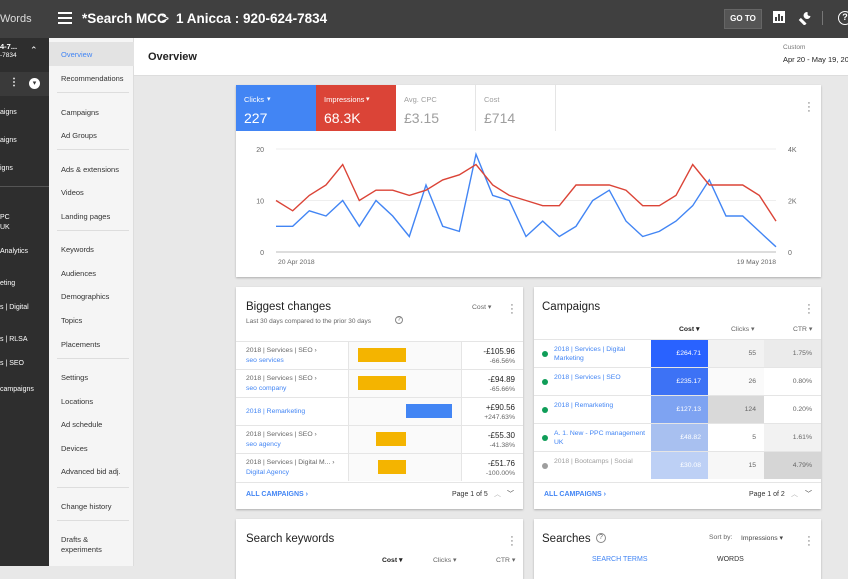  I want to click on rail-item: s | RLSA, so click(14, 339).